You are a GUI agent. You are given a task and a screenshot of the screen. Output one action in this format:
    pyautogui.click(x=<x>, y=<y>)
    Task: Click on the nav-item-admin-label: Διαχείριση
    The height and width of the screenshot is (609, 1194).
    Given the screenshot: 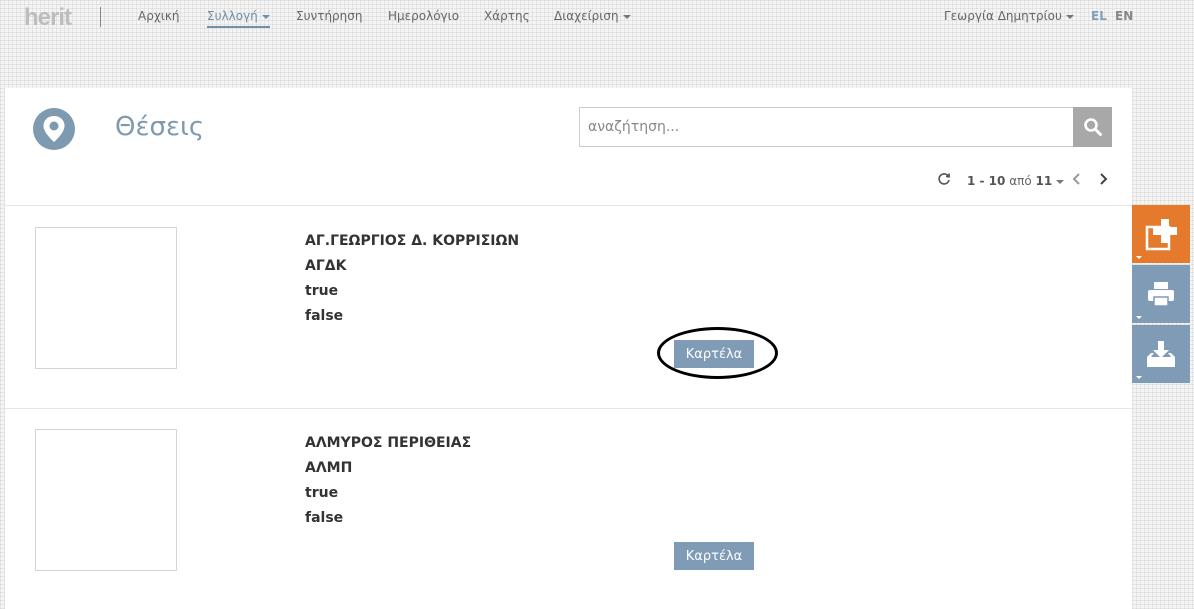 What is the action you would take?
    pyautogui.click(x=586, y=16)
    